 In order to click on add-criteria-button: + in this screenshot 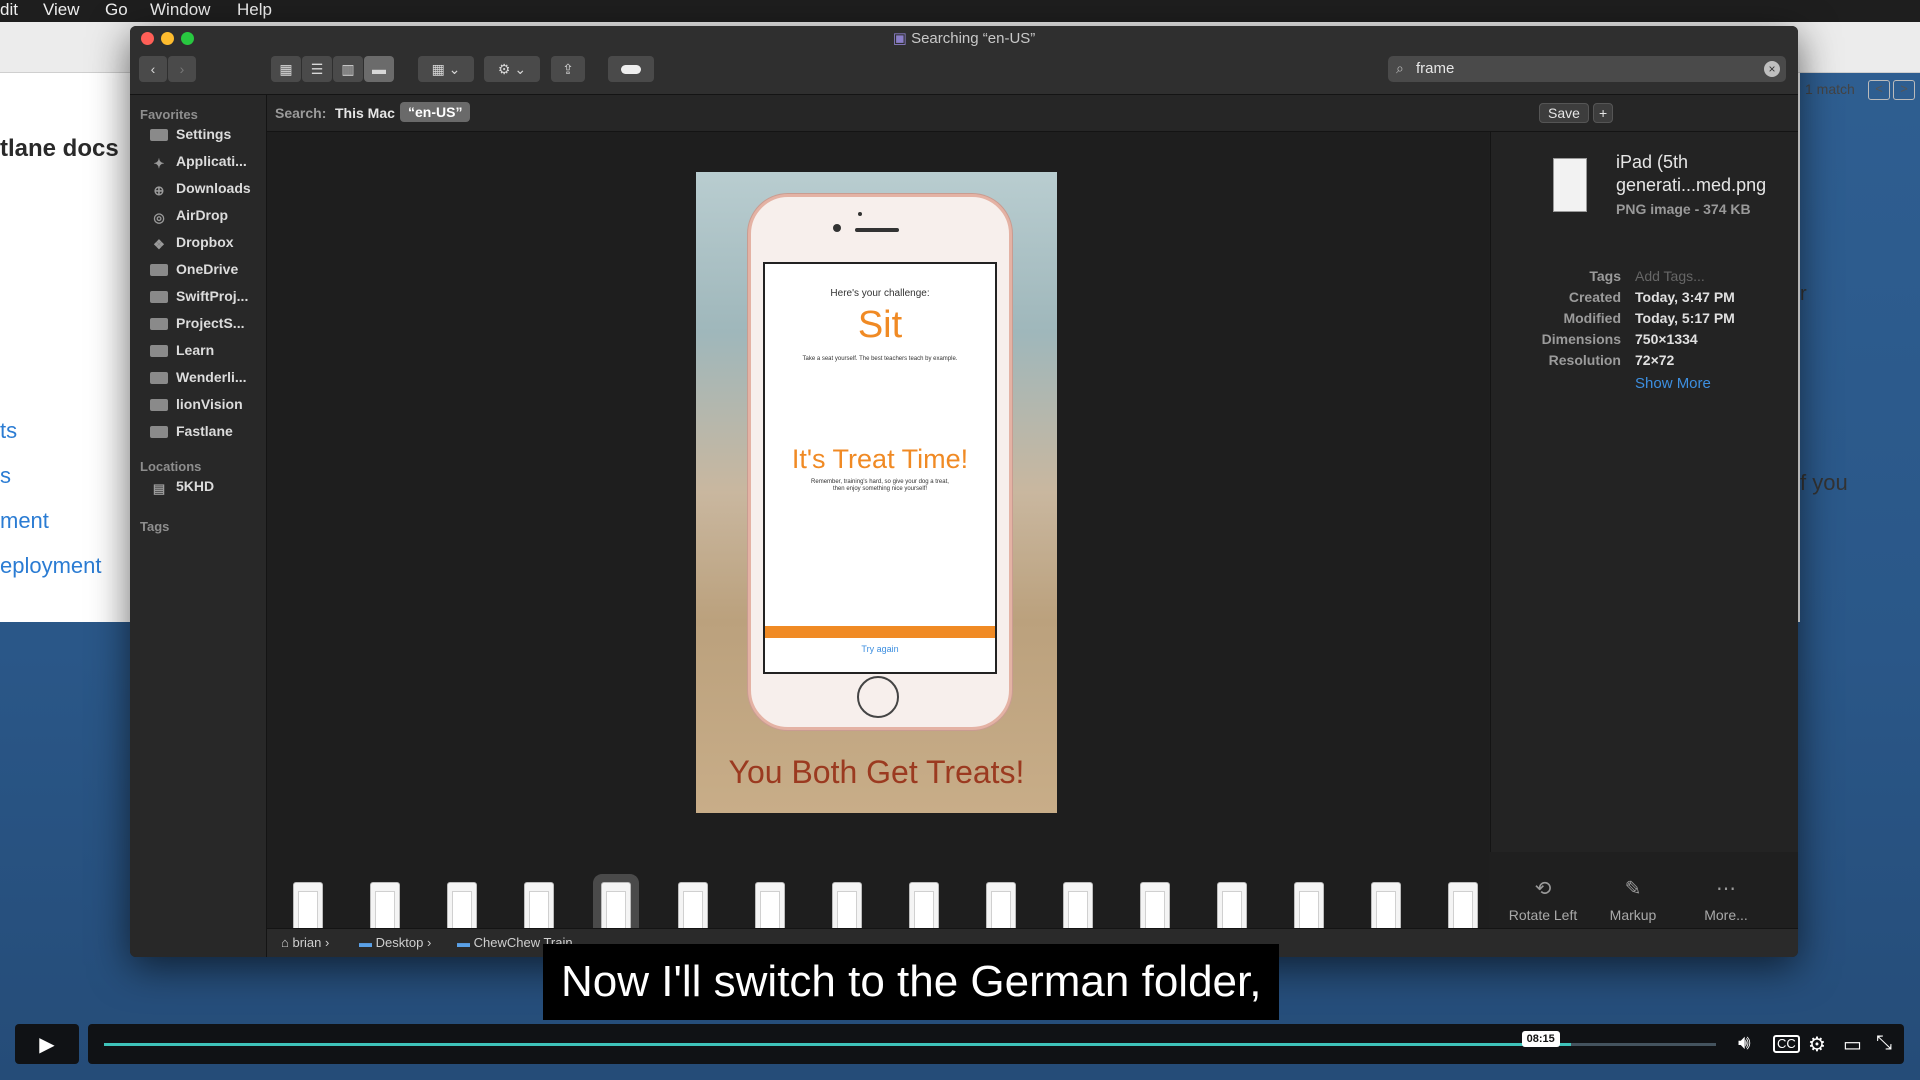, I will do `click(1603, 113)`.